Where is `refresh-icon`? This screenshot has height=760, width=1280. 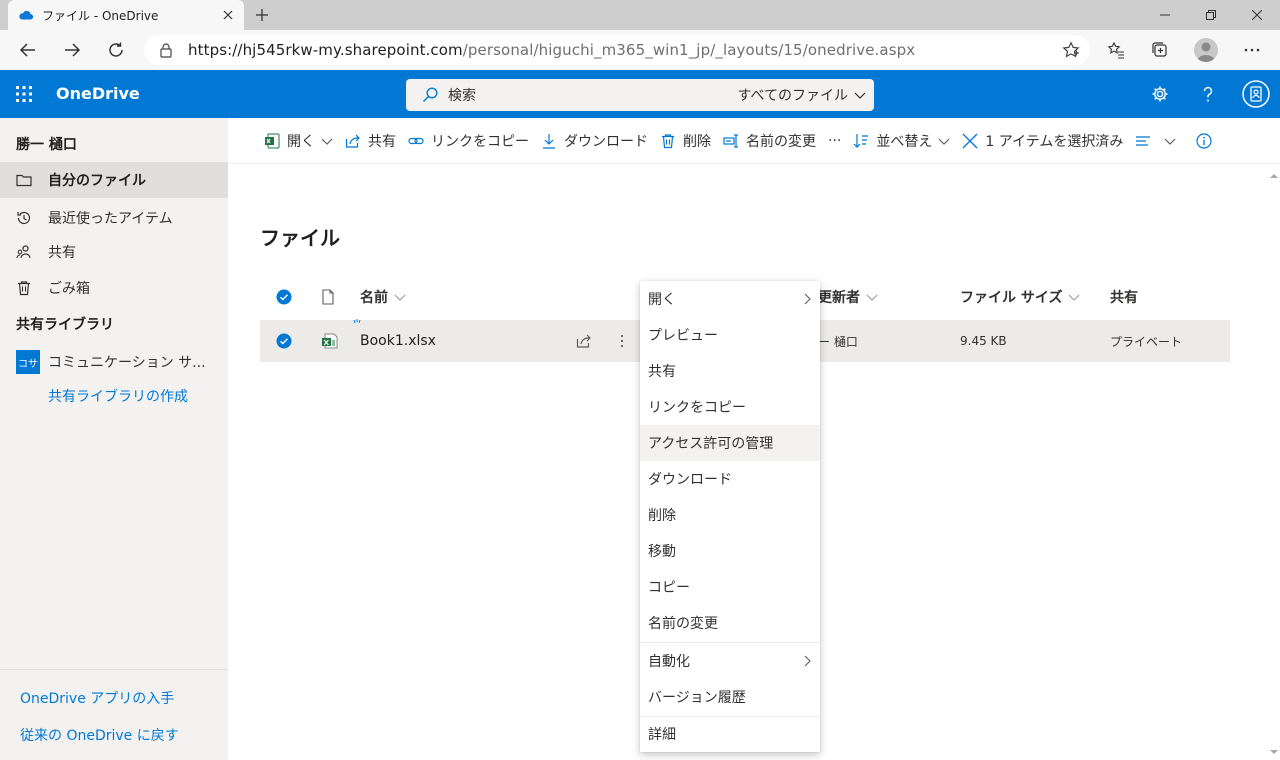
refresh-icon is located at coordinates (116, 50).